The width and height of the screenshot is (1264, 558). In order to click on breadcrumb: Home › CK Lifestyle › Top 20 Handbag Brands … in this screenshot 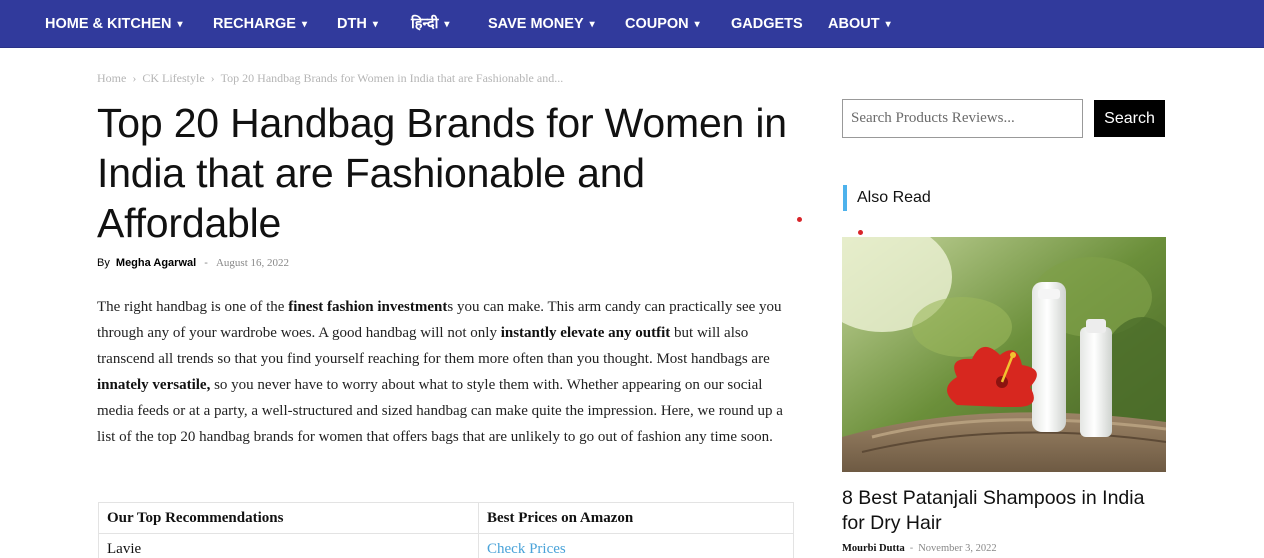, I will do `click(330, 79)`.